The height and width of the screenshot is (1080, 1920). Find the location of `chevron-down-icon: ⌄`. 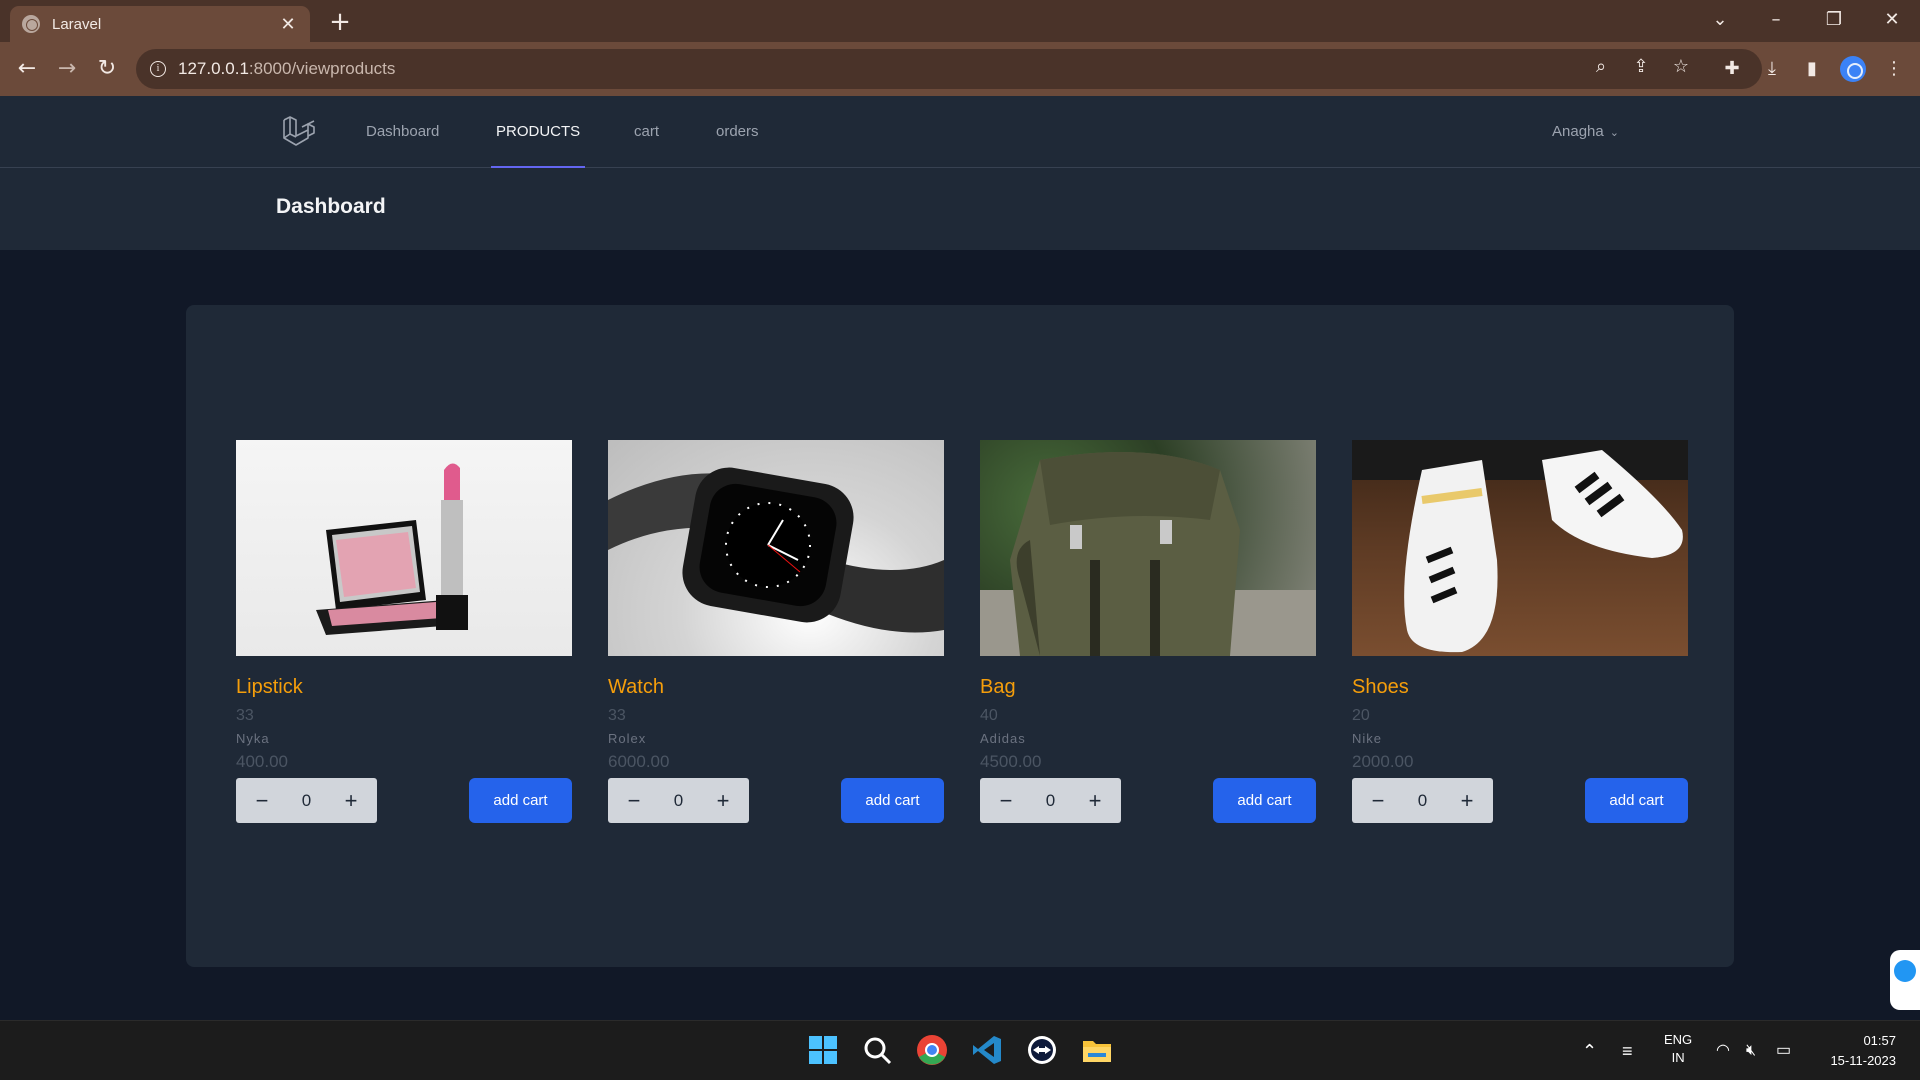

chevron-down-icon: ⌄ is located at coordinates (1614, 133).